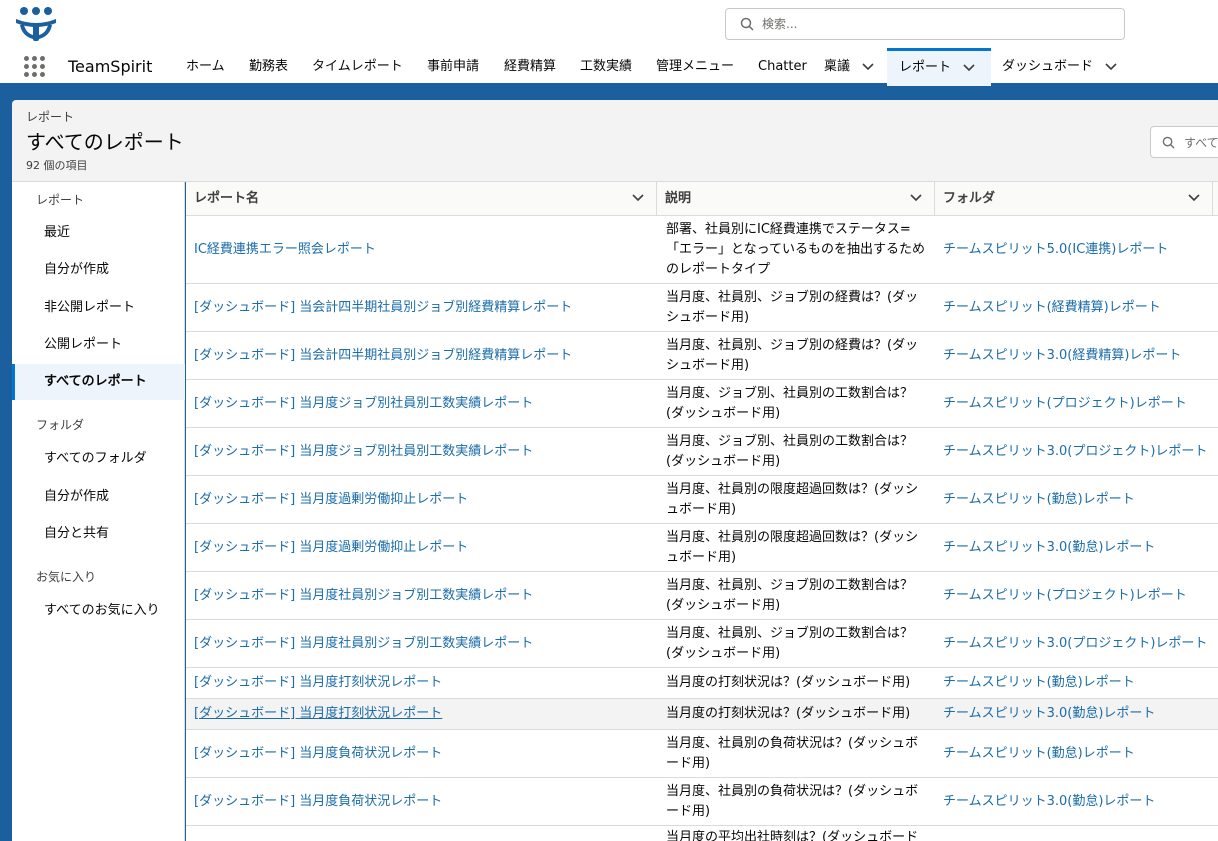 The image size is (1218, 841). I want to click on nav-item-label: Chatter, so click(782, 66).